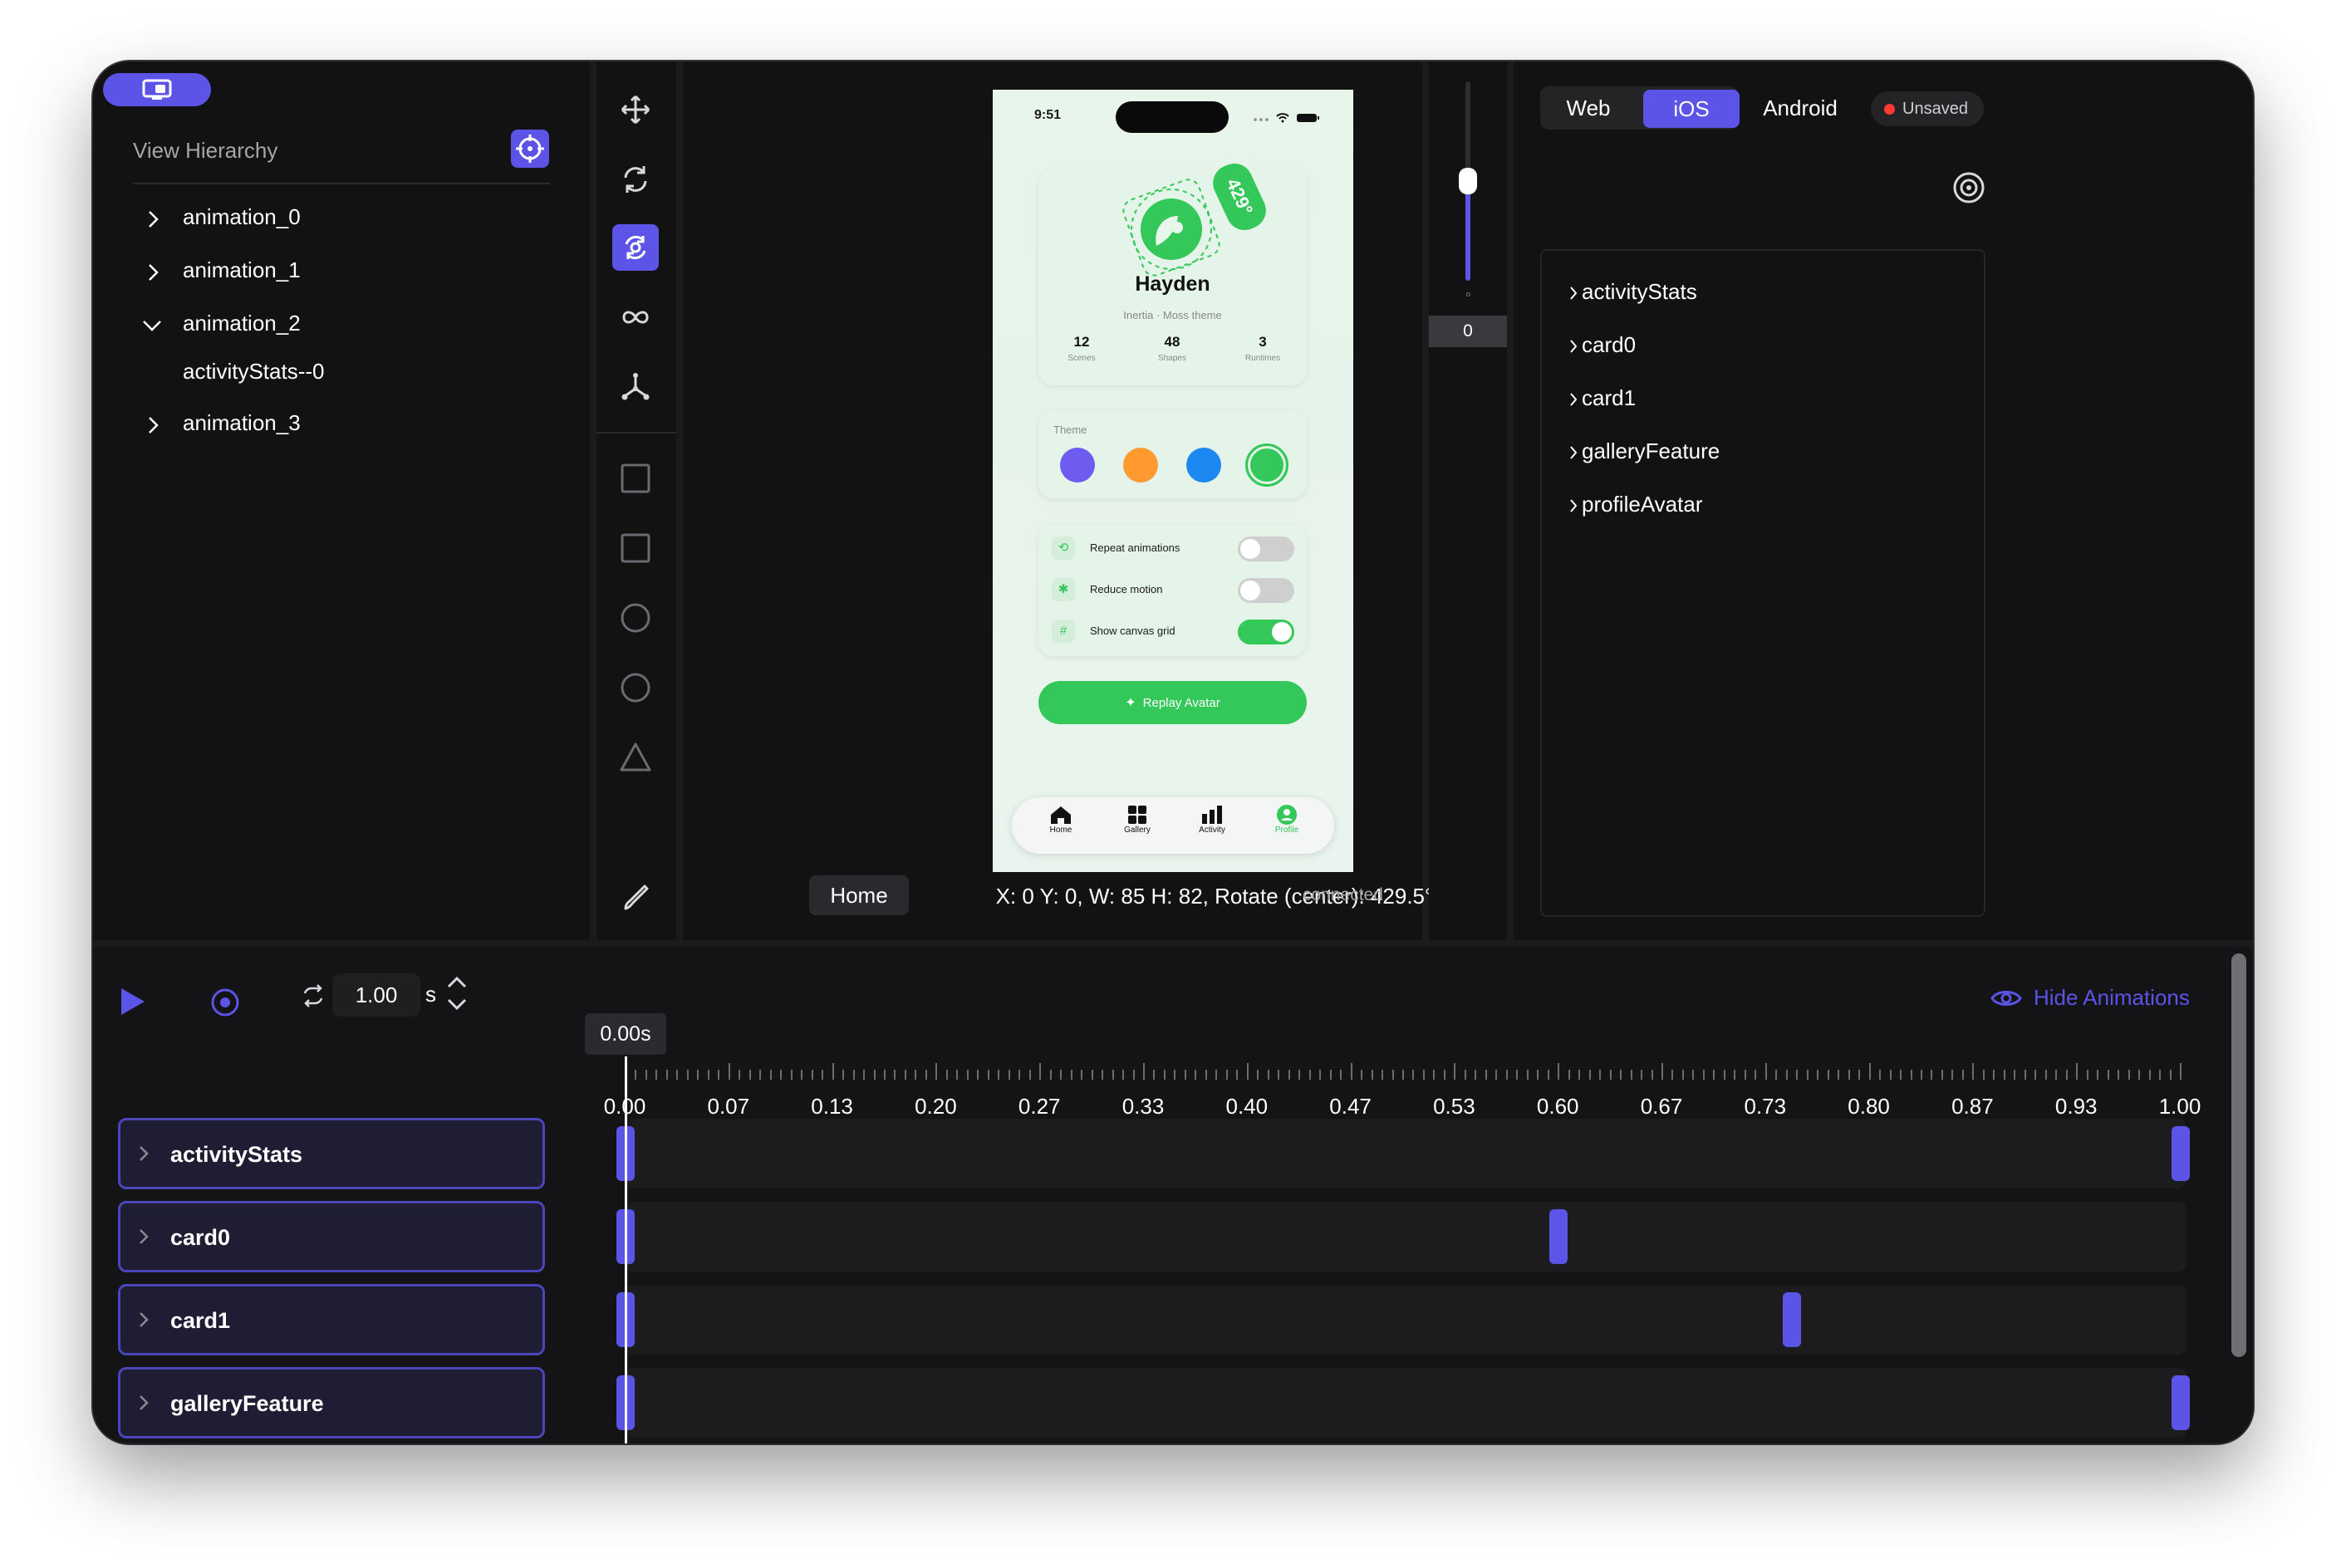 The width and height of the screenshot is (2346, 1568). What do you see at coordinates (636, 317) in the screenshot?
I see `loop-tool-button` at bounding box center [636, 317].